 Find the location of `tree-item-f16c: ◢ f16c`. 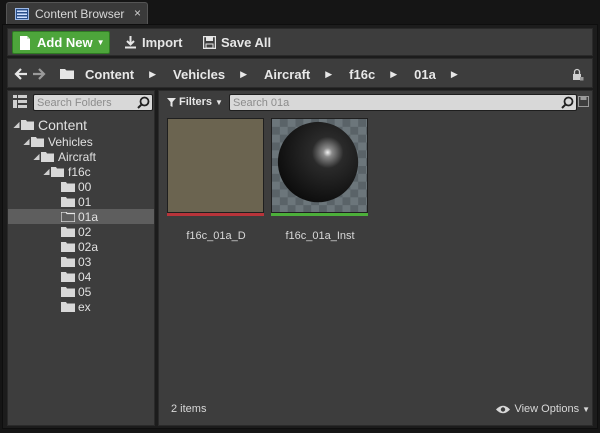

tree-item-f16c: ◢ f16c is located at coordinates (81, 171).